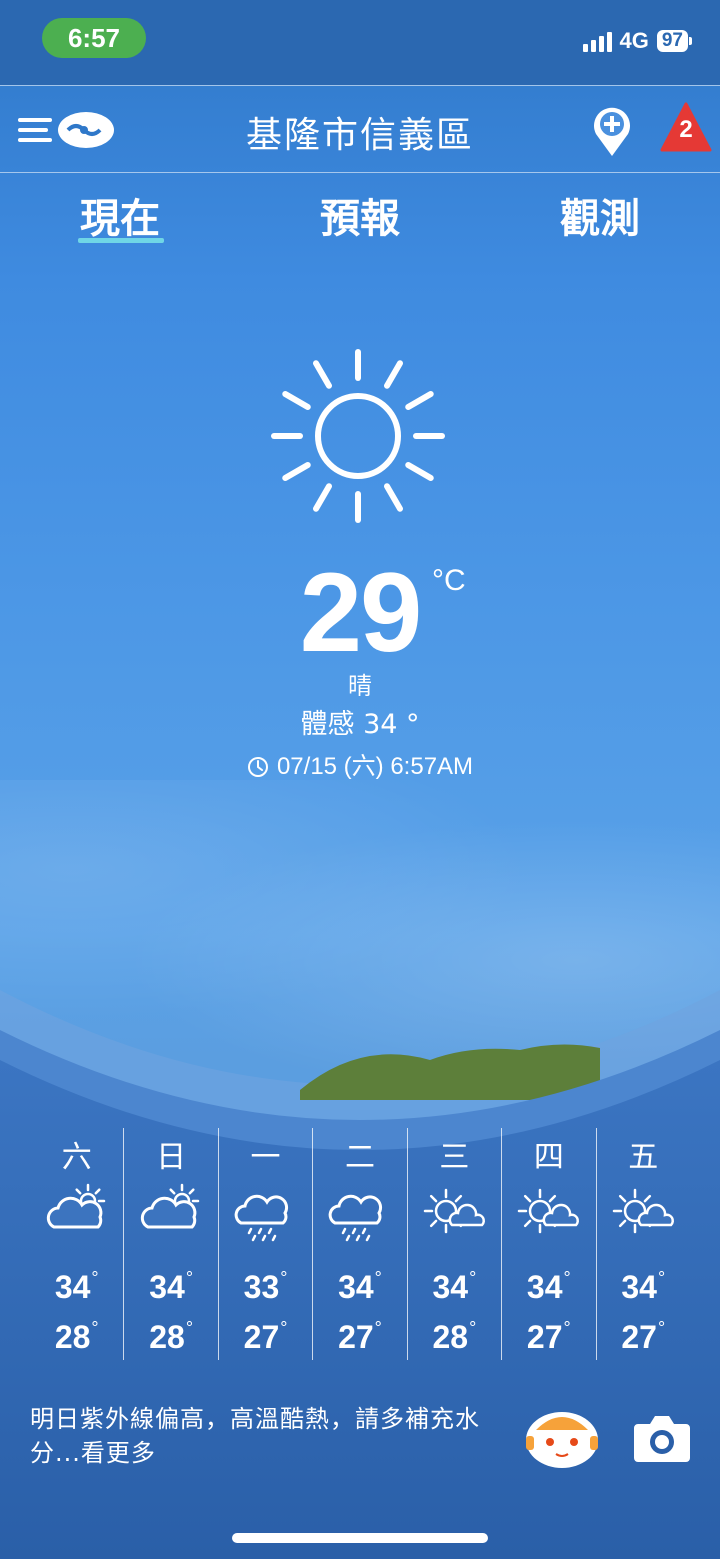  I want to click on weather-condition: 晴, so click(360, 686).